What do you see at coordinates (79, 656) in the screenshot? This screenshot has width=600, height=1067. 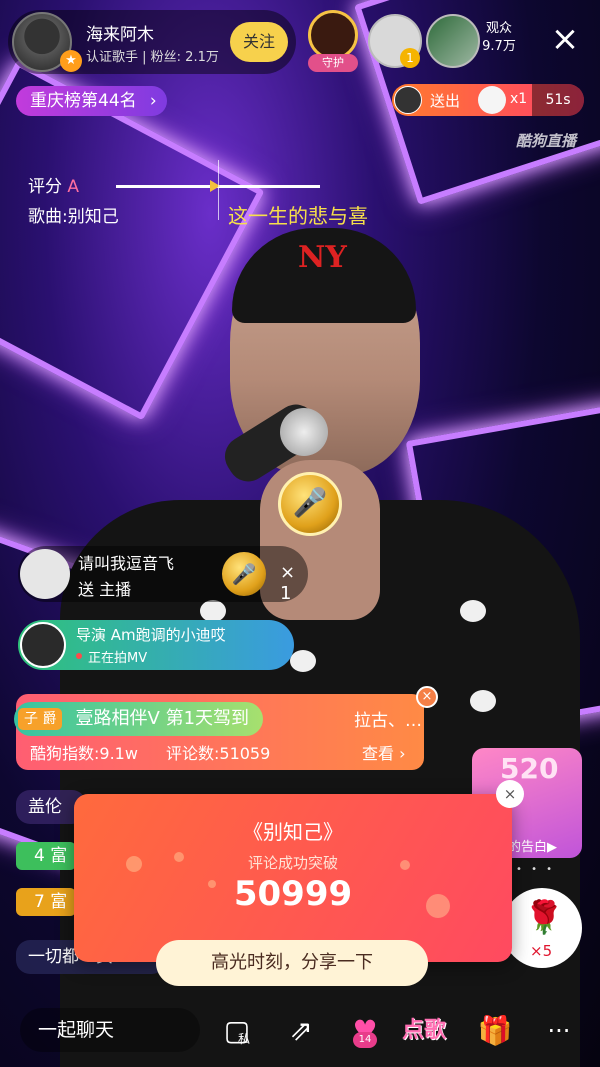 I see `recording-dot-icon` at bounding box center [79, 656].